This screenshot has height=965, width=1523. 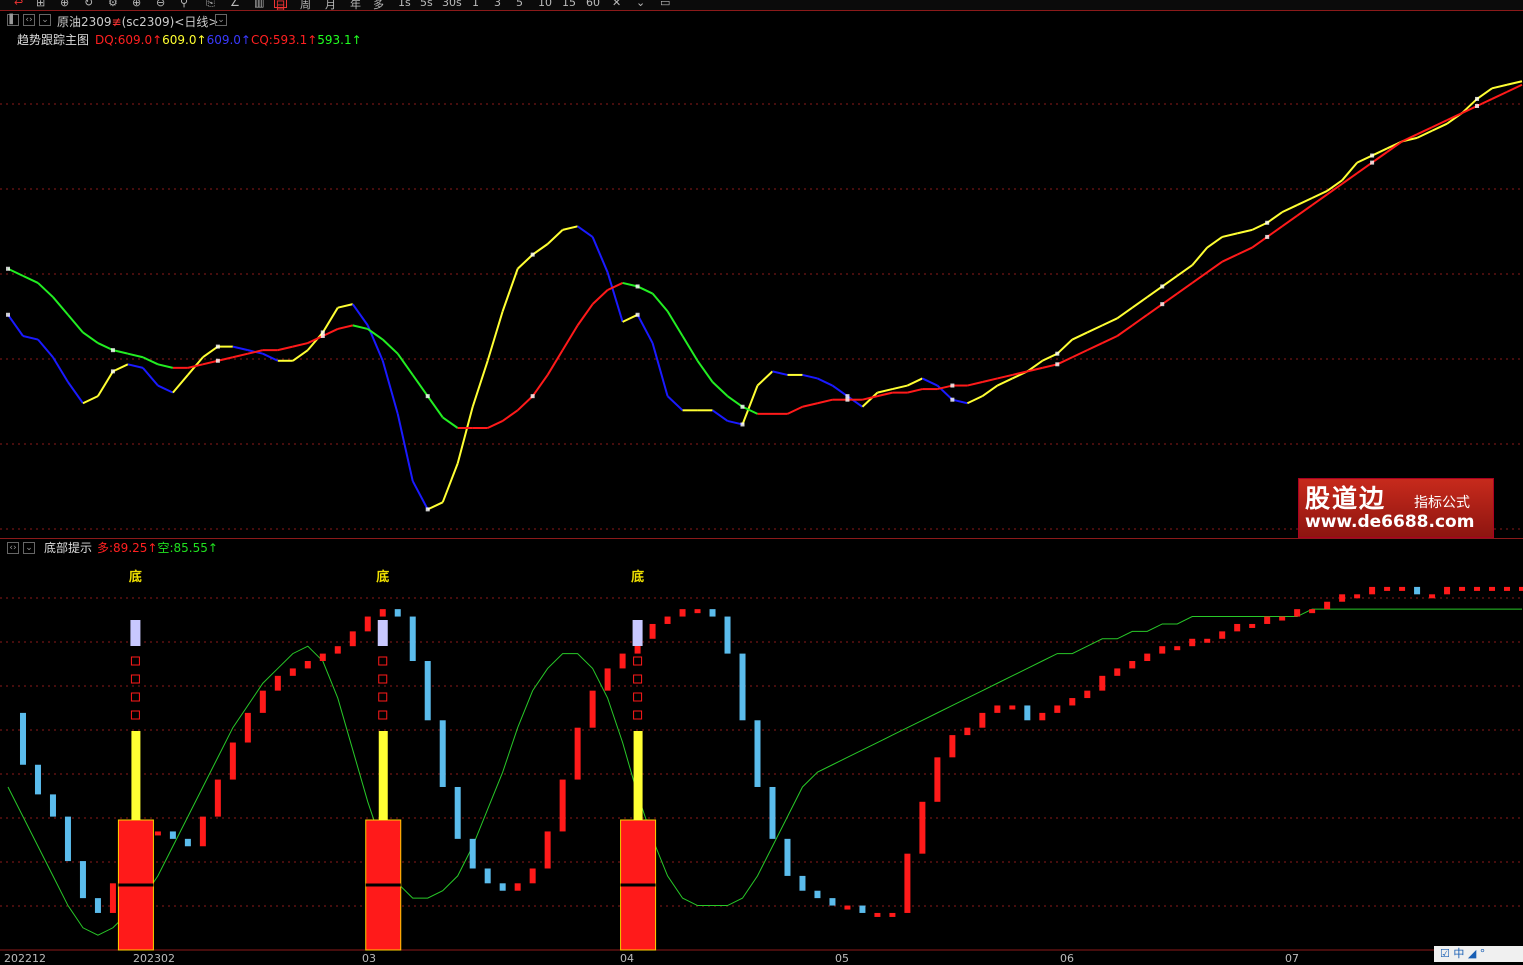 I want to click on pane-divider, so click(x=761, y=538).